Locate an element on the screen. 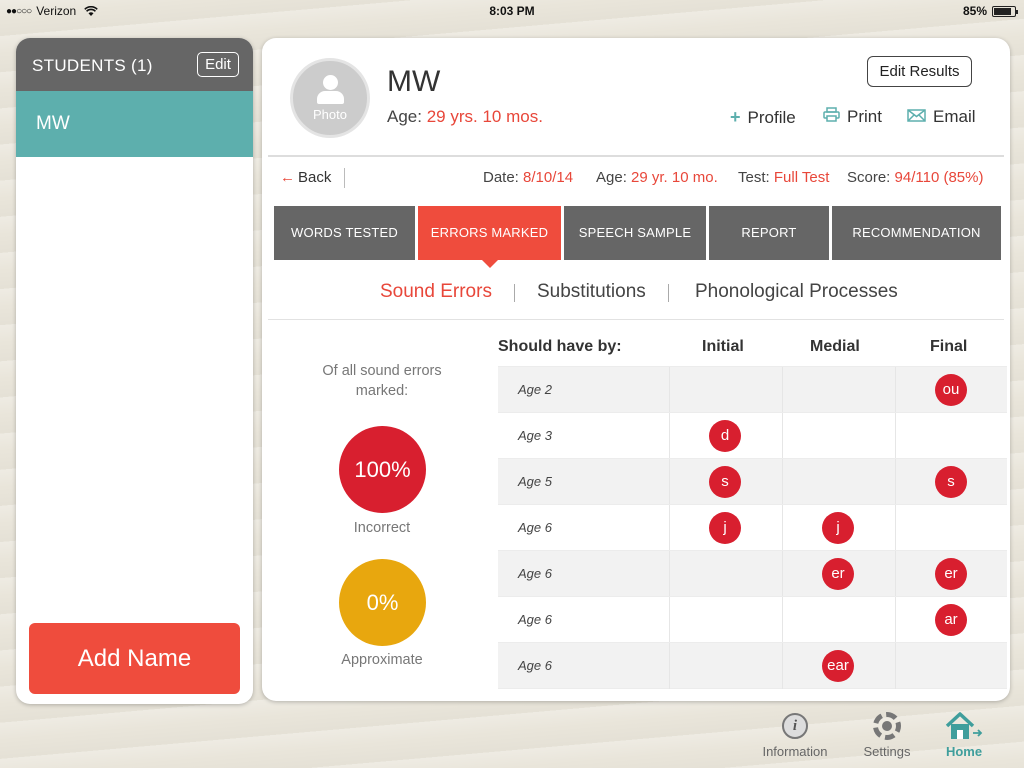 Image resolution: width=1024 pixels, height=768 pixels. add-name-button: Add Name is located at coordinates (134, 658).